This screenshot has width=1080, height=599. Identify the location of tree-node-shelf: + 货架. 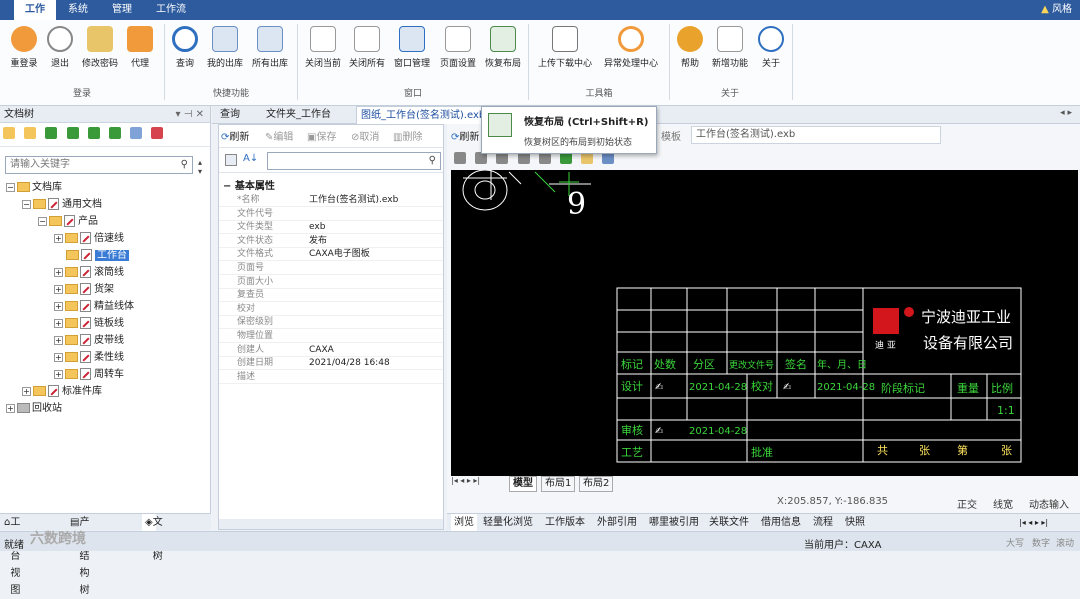
(84, 289).